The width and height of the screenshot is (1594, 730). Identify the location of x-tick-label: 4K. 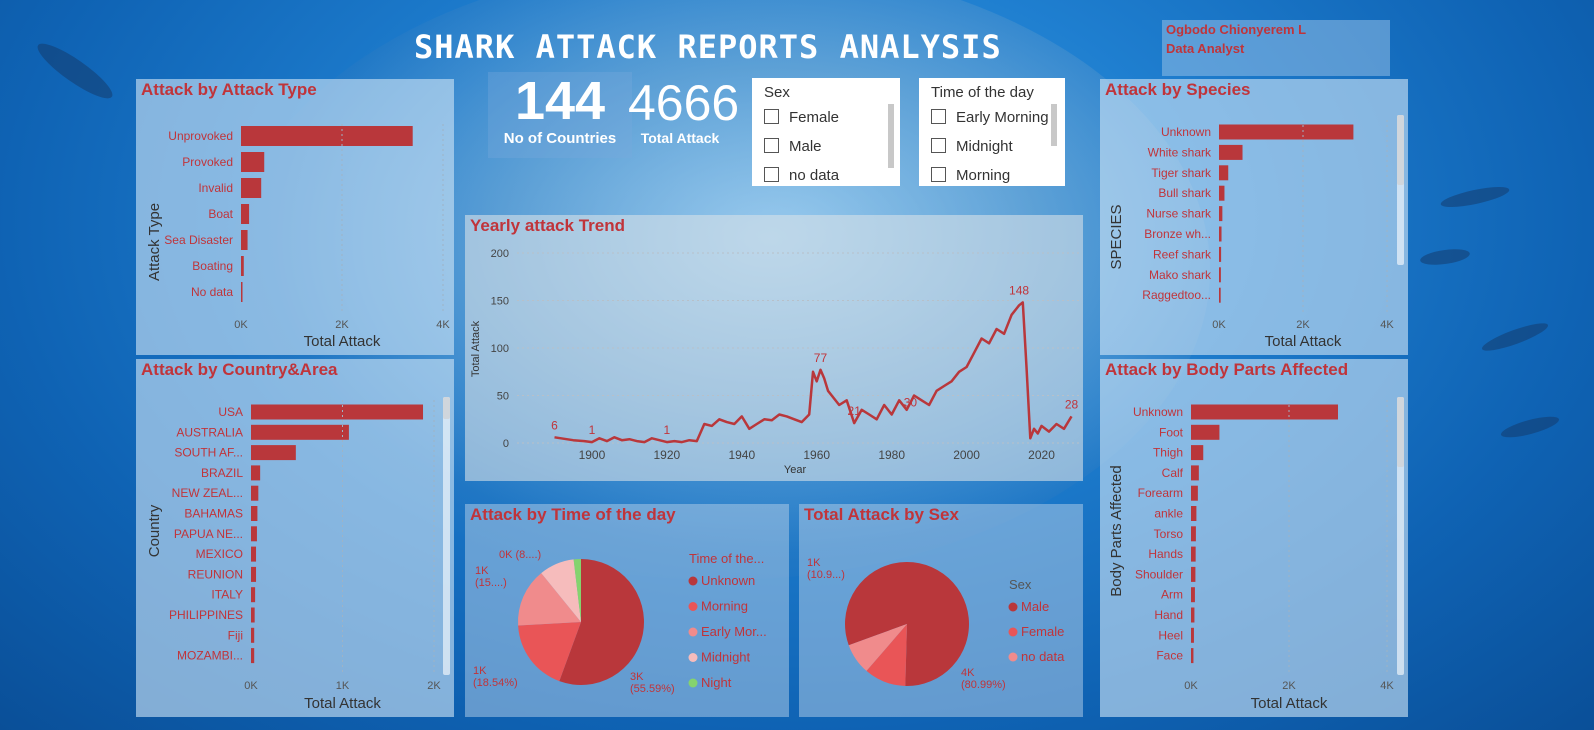
(443, 325).